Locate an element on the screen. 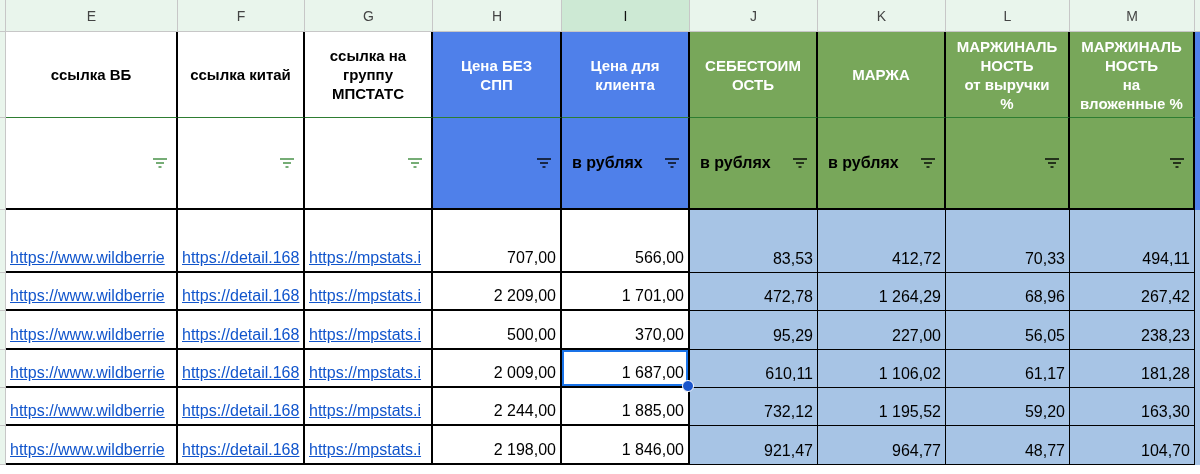 This screenshot has height=474, width=1200. table-cell: 267,42 is located at coordinates (1132, 292).